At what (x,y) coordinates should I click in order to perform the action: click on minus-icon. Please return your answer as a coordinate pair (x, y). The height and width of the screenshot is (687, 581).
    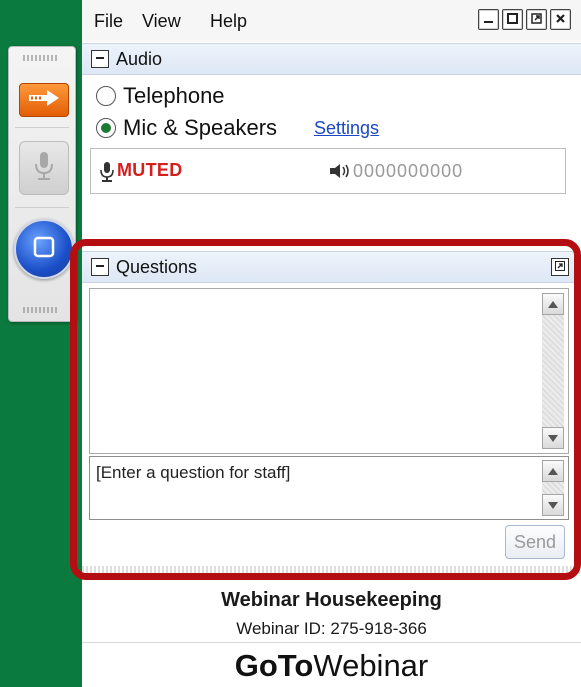
    Looking at the image, I should click on (100, 59).